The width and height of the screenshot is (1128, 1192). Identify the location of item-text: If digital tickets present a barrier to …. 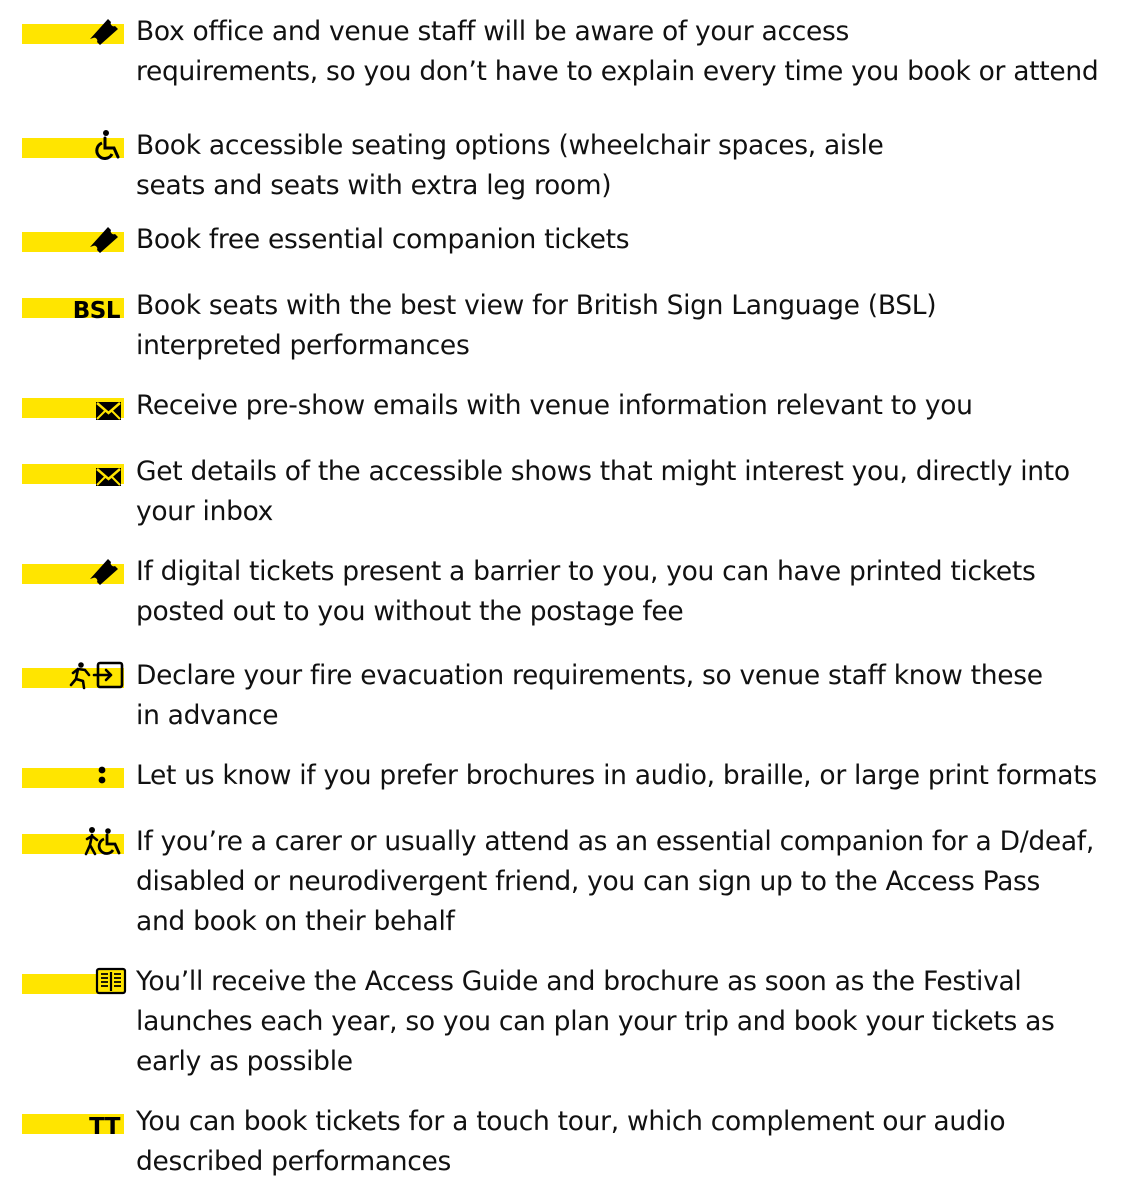
(586, 591).